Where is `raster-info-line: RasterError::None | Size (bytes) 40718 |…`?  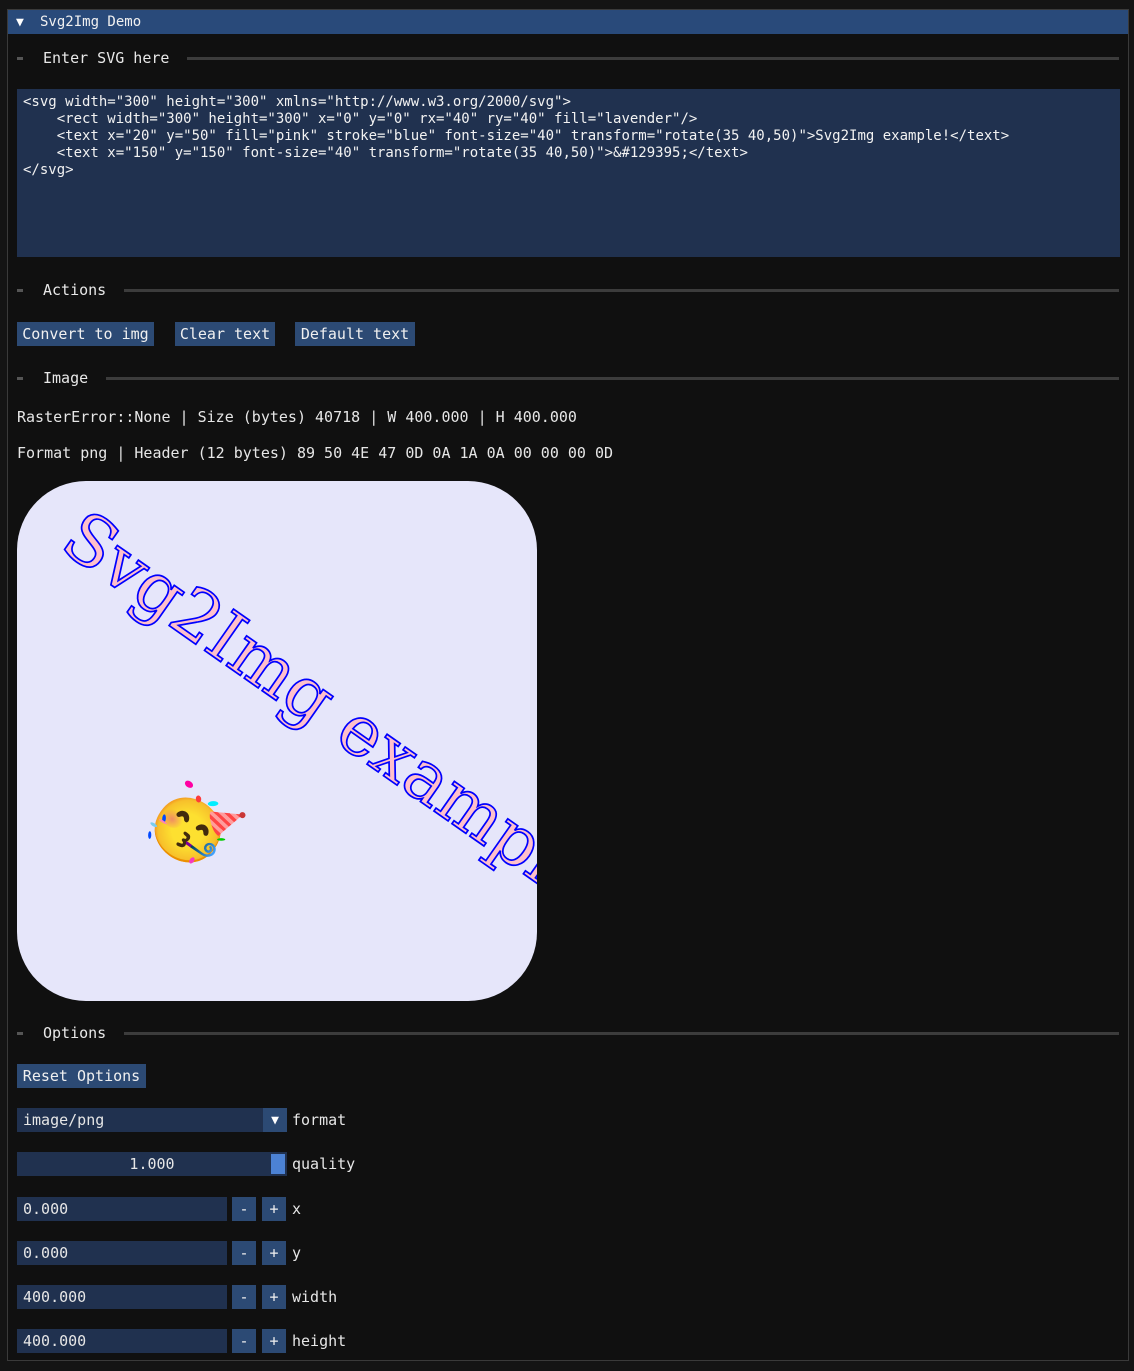 raster-info-line: RasterError::None | Size (bytes) 40718 |… is located at coordinates (297, 417).